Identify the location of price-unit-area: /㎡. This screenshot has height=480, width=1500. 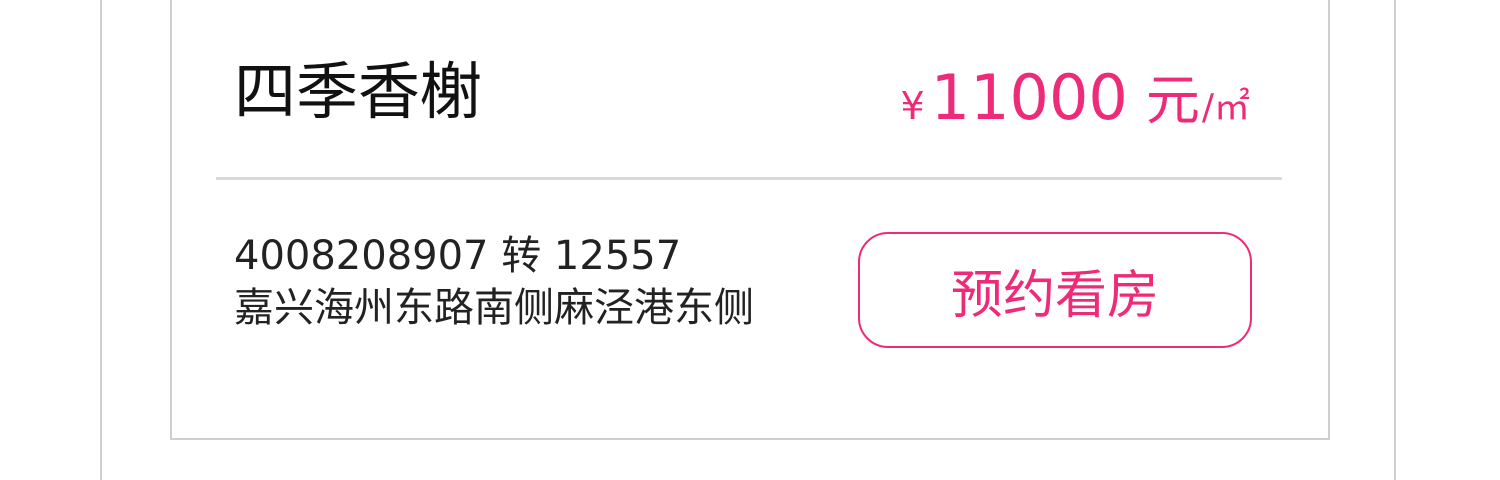
(1225, 107).